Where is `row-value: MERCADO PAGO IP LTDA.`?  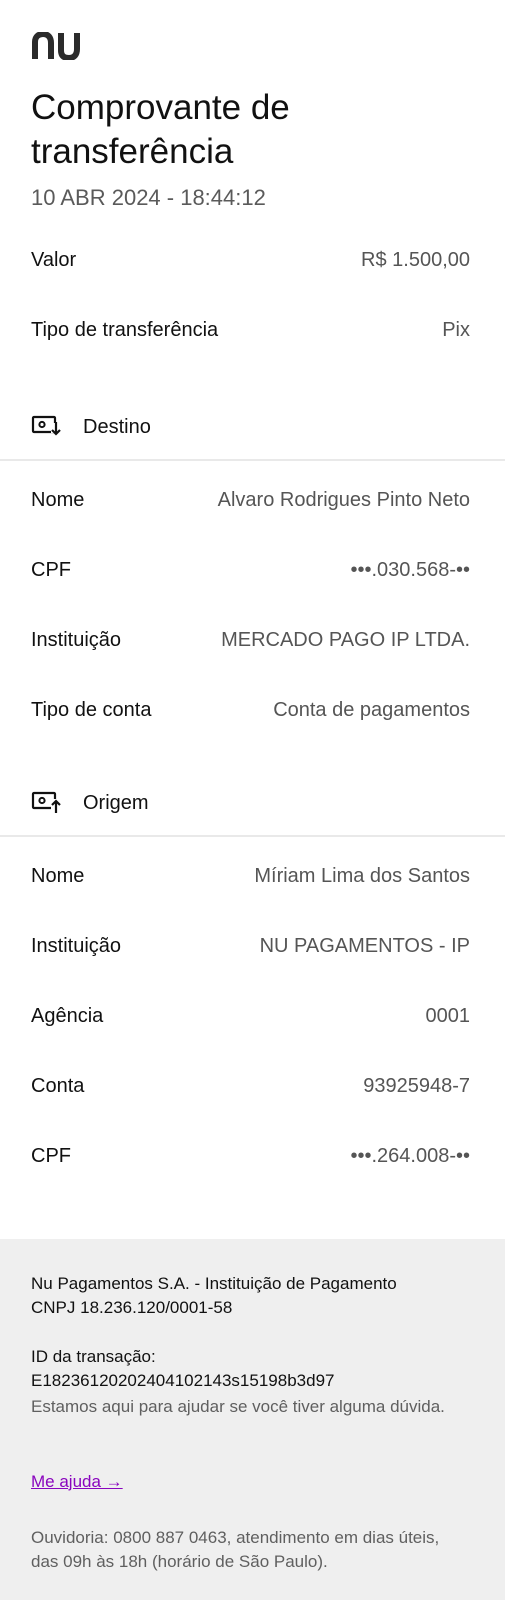
row-value: MERCADO PAGO IP LTDA. is located at coordinates (345, 639).